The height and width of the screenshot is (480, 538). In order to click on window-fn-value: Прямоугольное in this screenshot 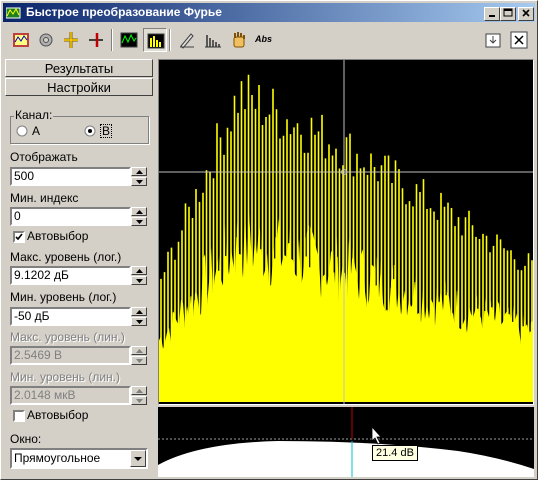, I will do `click(57, 458)`.